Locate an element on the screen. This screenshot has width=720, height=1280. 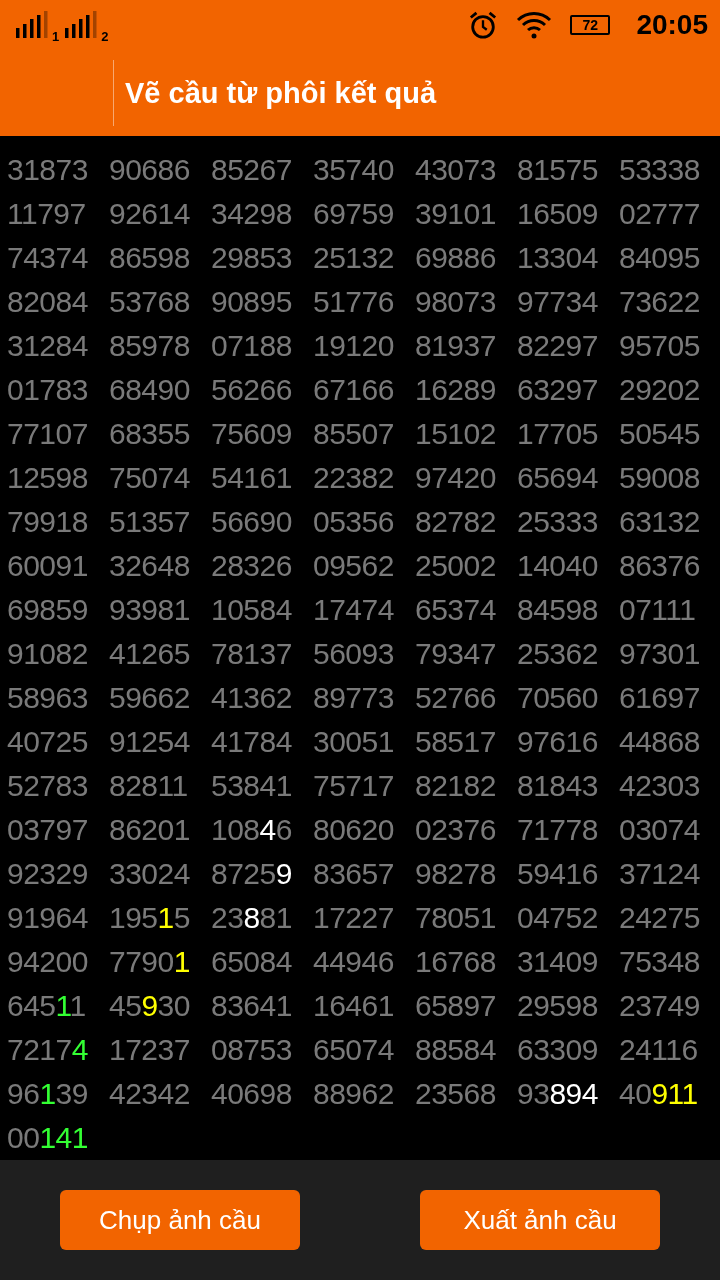
number-cell-text: 75074 is located at coordinates (149, 478).